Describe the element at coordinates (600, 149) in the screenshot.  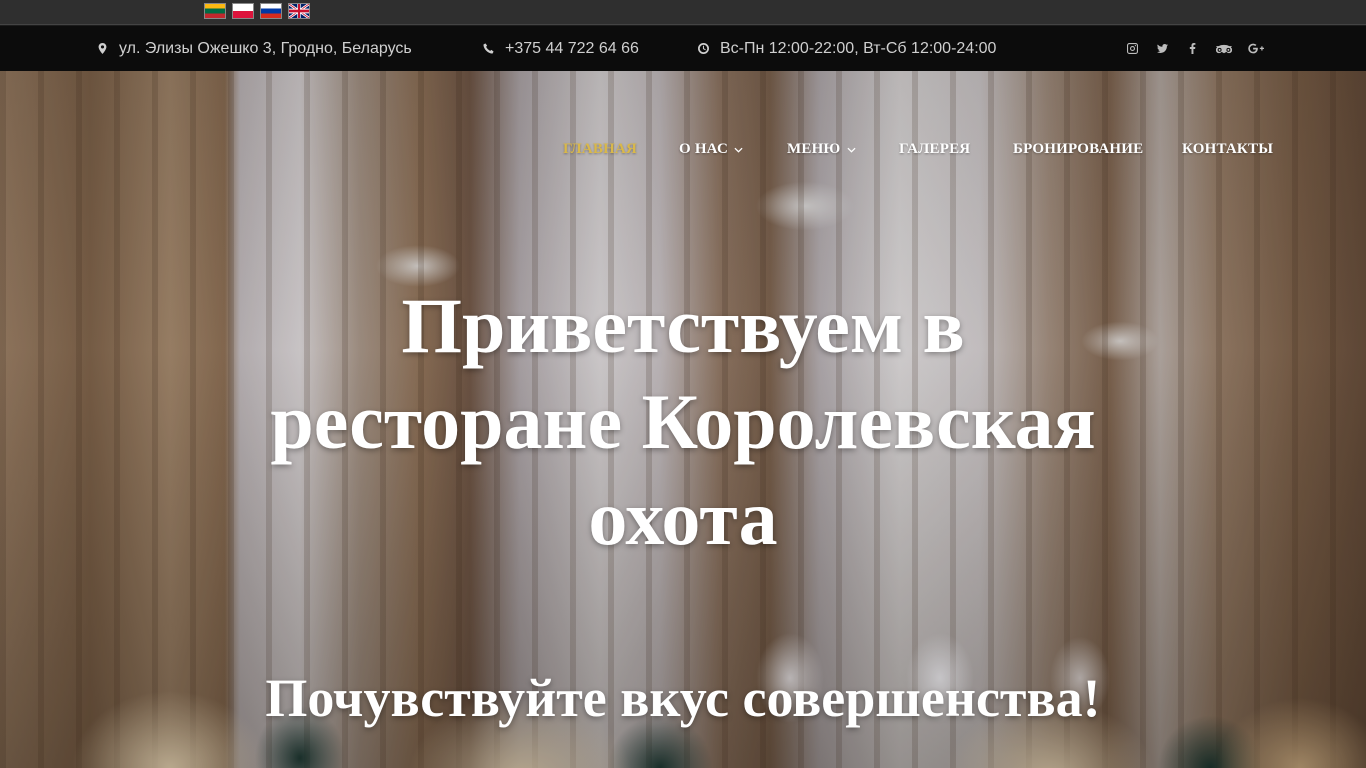
I see `nav-item-home: ГЛАВНАЯ` at that location.